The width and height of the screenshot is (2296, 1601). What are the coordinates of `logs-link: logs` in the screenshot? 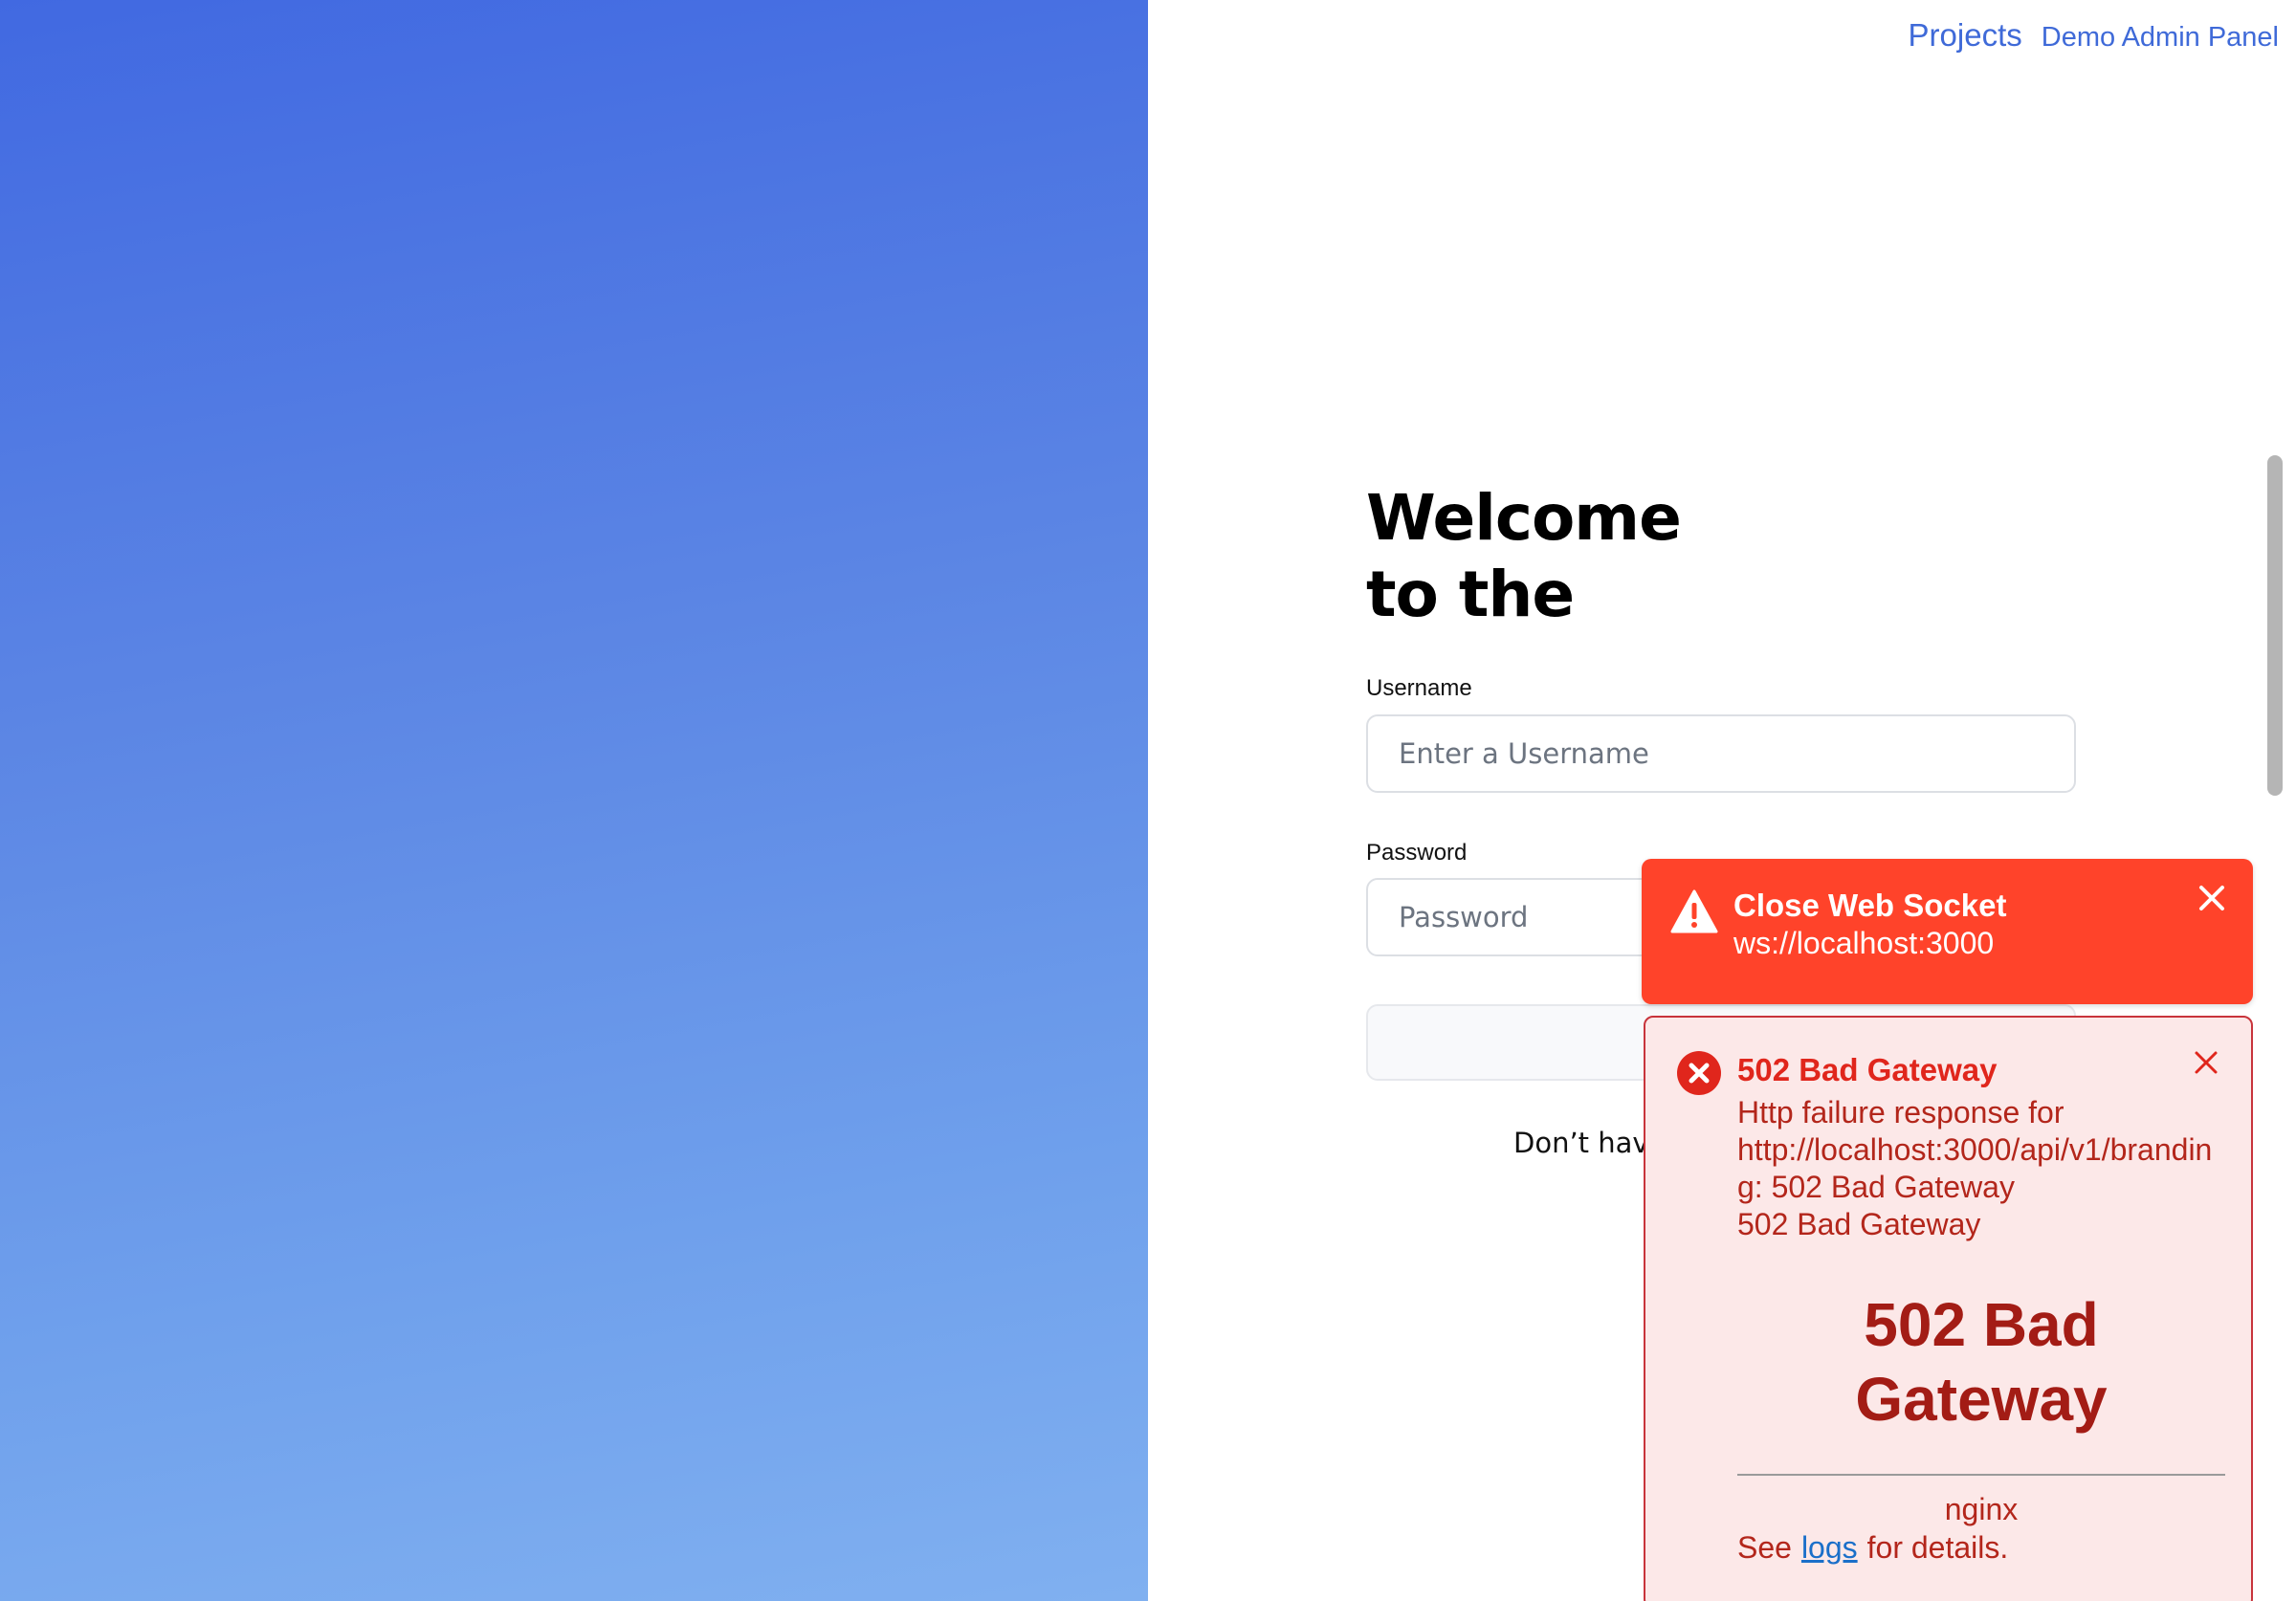 It's located at (1829, 1548).